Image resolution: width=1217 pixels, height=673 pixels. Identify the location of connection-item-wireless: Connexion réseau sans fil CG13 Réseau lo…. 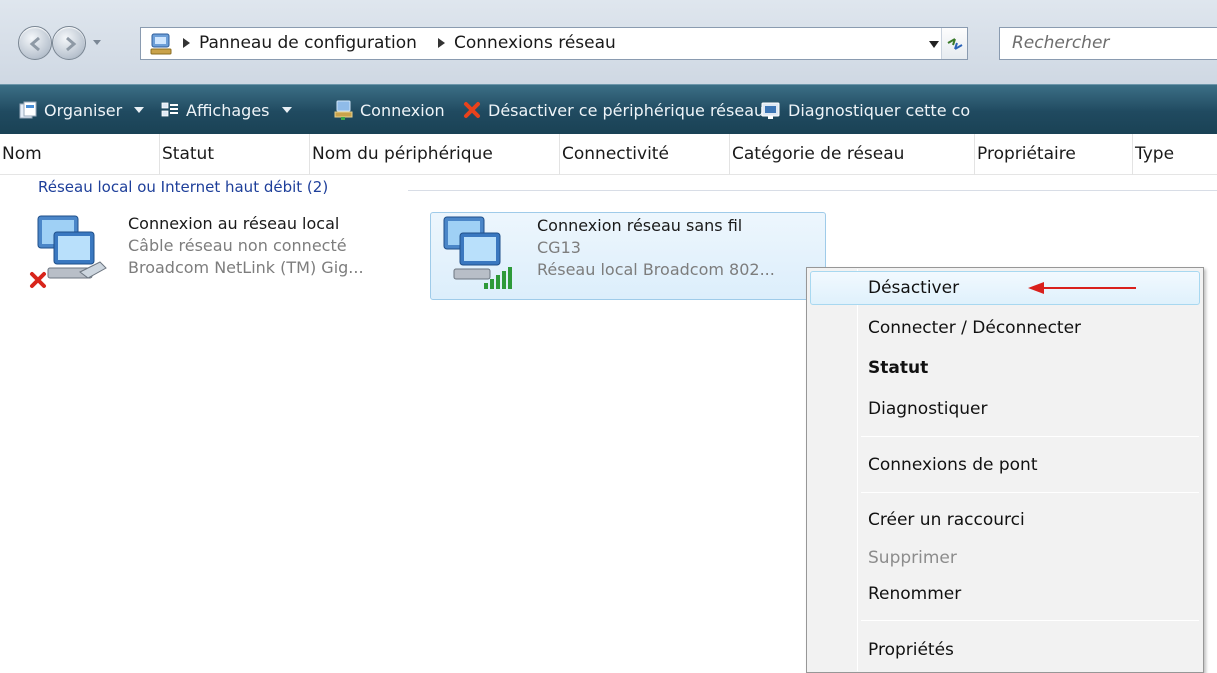
(628, 256).